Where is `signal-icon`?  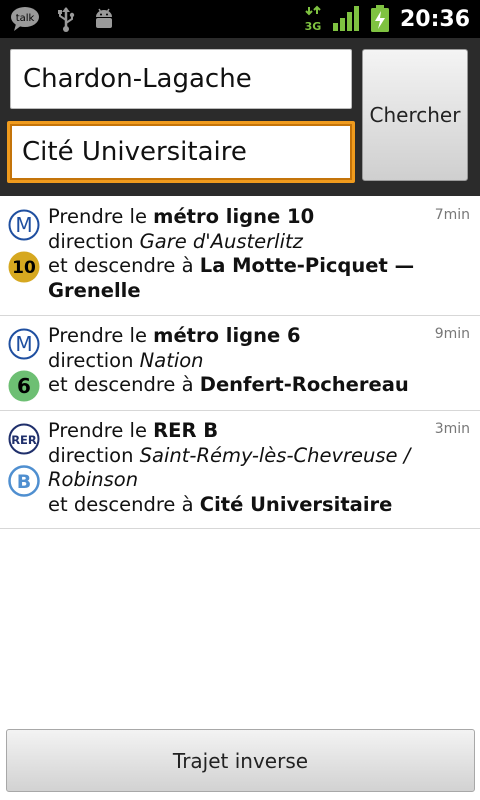 signal-icon is located at coordinates (345, 18).